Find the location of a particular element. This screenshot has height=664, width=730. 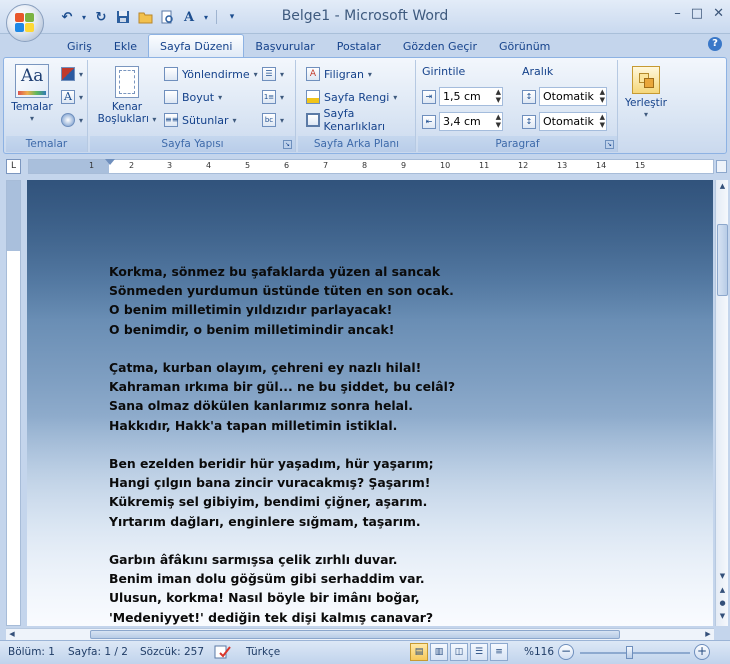

watermark-label: Filigran is located at coordinates (344, 74).